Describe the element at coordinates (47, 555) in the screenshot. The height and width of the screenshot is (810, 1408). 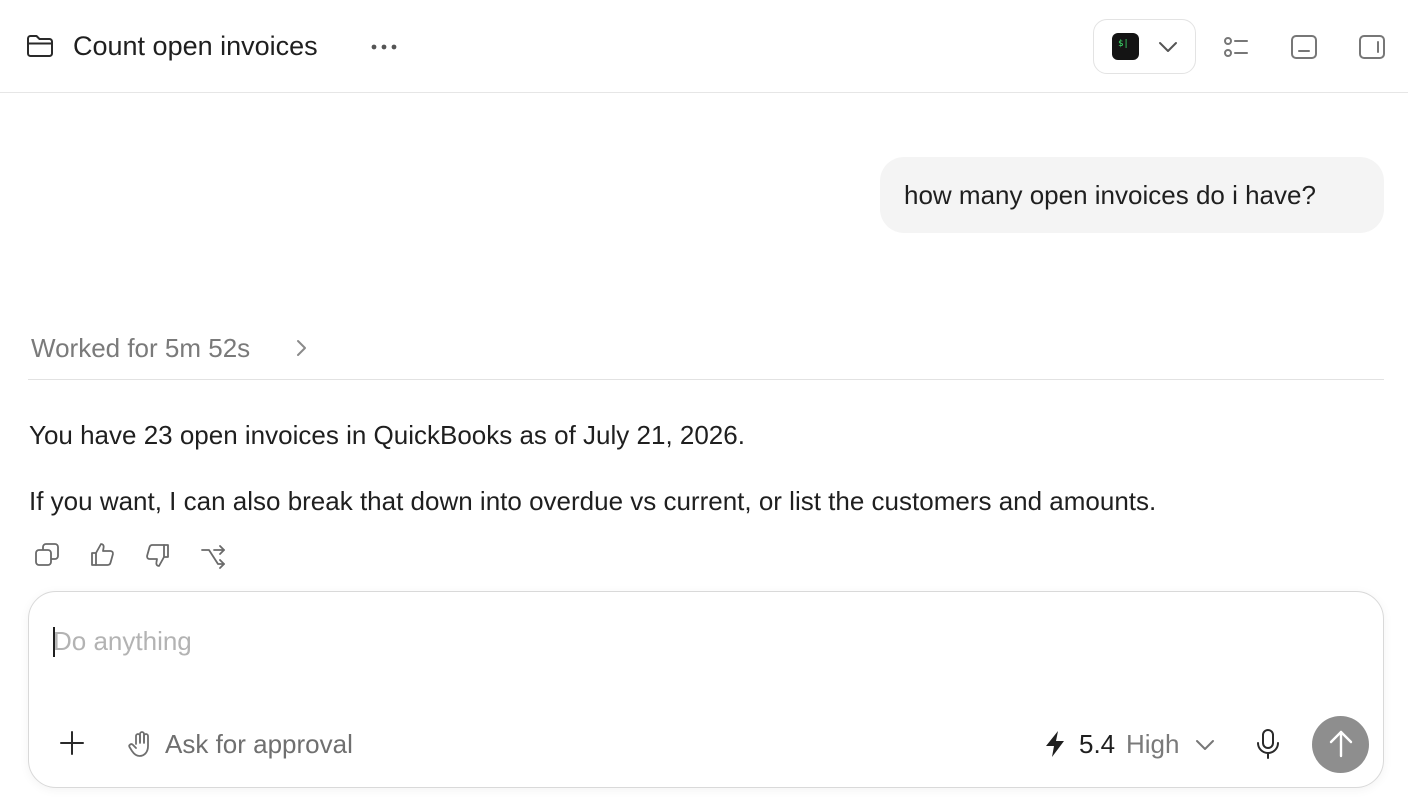
I see `copy-icon` at that location.